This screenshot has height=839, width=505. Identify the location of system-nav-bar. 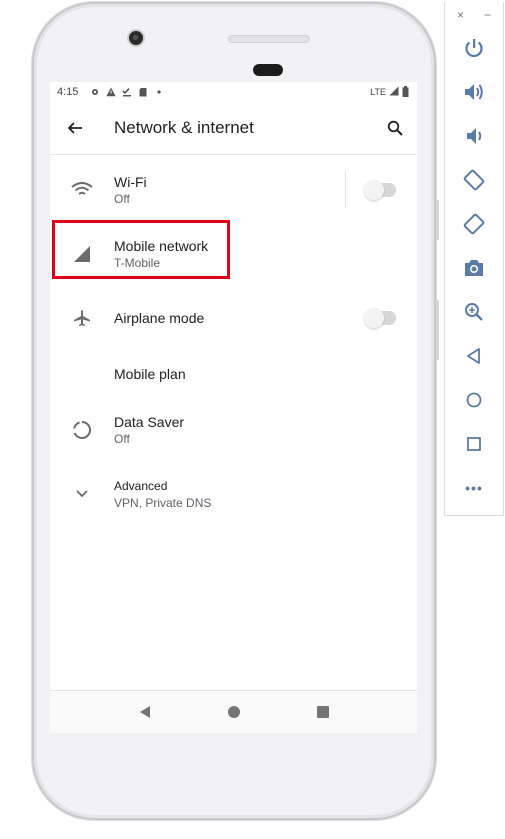
(233, 711).